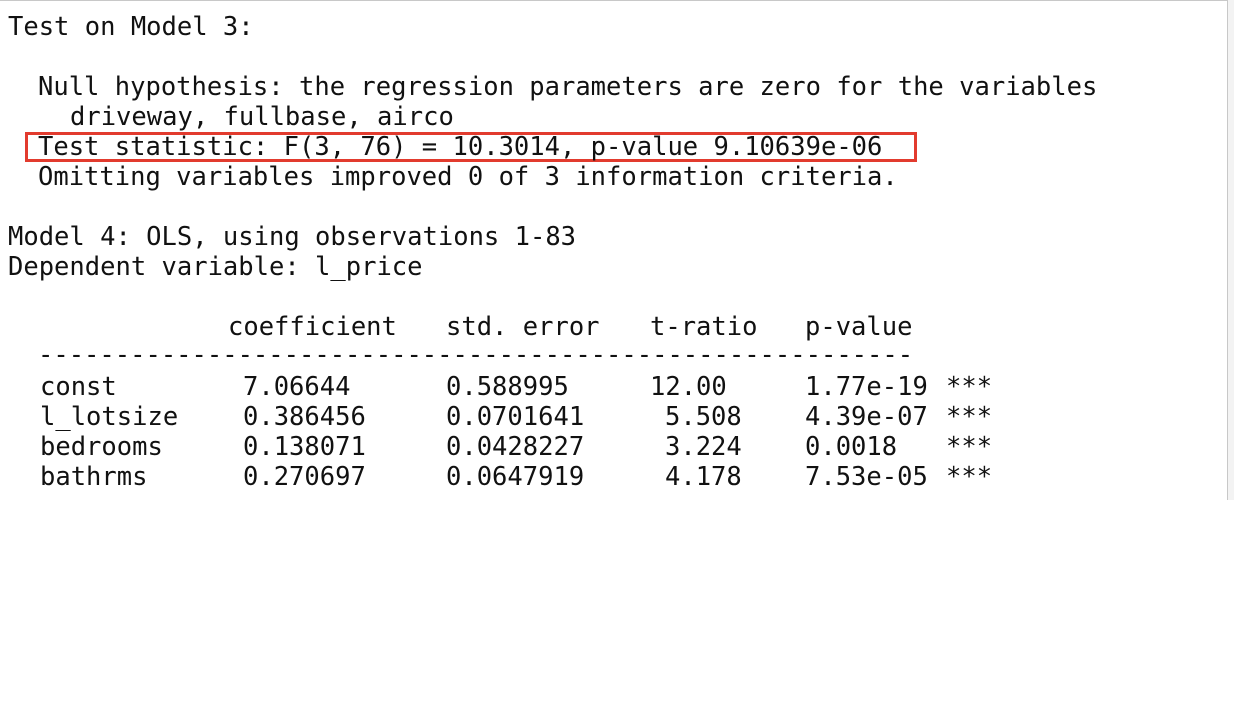 The width and height of the screenshot is (1234, 702). What do you see at coordinates (703, 417) in the screenshot?
I see `row-t-ratio: 5.508` at bounding box center [703, 417].